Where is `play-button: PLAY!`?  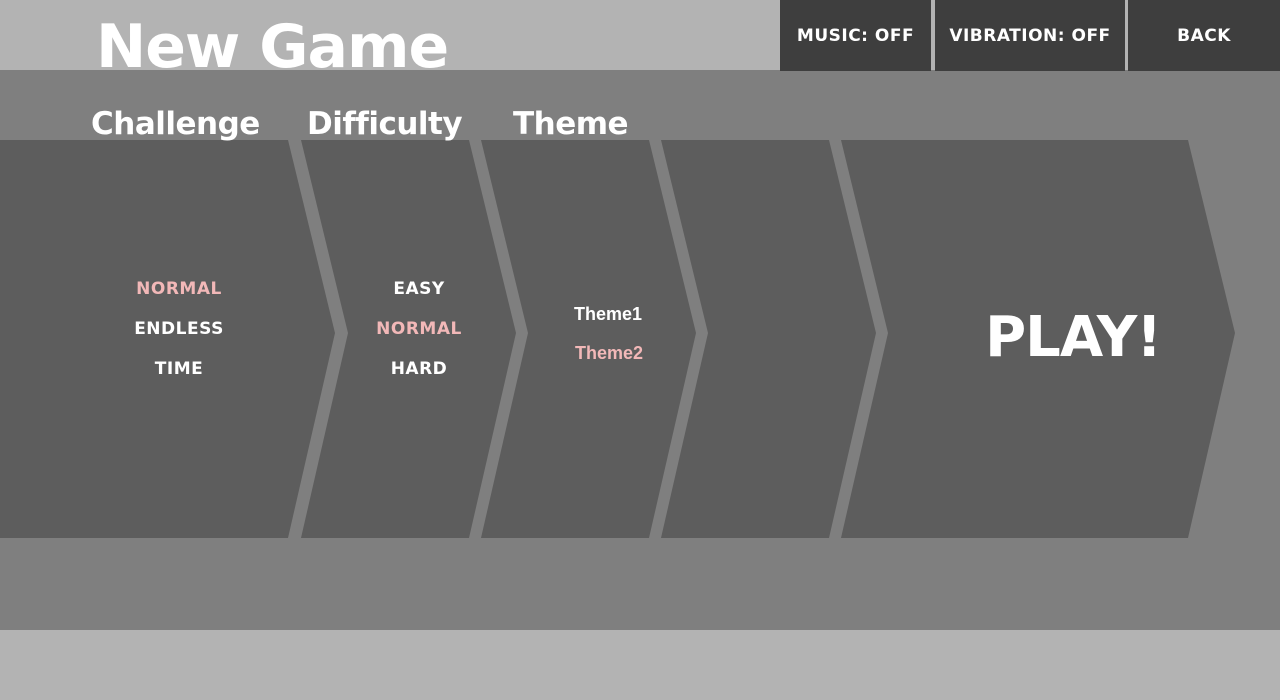
play-button: PLAY! is located at coordinates (1073, 337).